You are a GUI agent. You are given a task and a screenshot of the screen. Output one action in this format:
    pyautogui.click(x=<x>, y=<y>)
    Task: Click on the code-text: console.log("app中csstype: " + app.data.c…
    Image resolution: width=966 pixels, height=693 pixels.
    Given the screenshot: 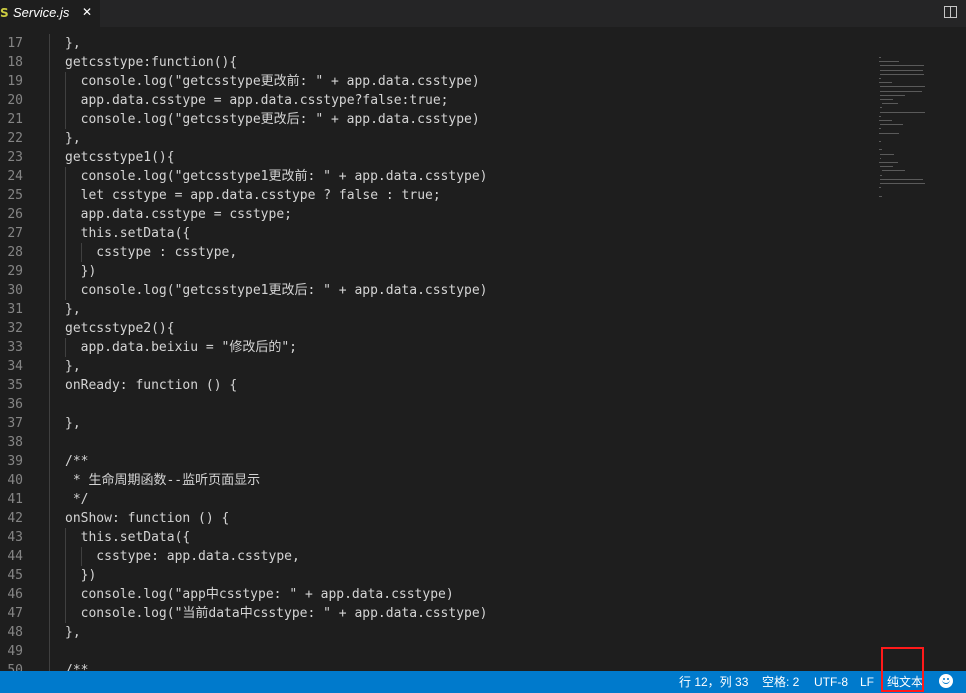 What is the action you would take?
    pyautogui.click(x=259, y=594)
    